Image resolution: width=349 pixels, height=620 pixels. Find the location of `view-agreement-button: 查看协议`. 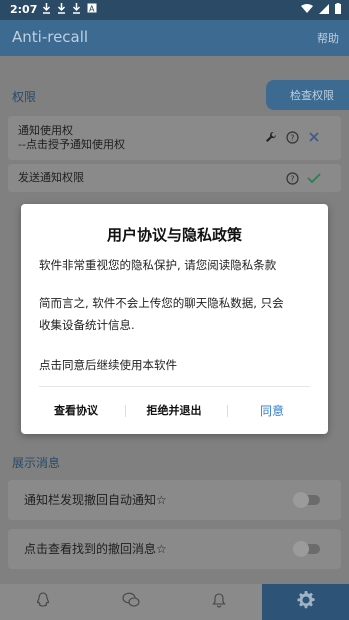

view-agreement-button: 查看协议 is located at coordinates (76, 410).